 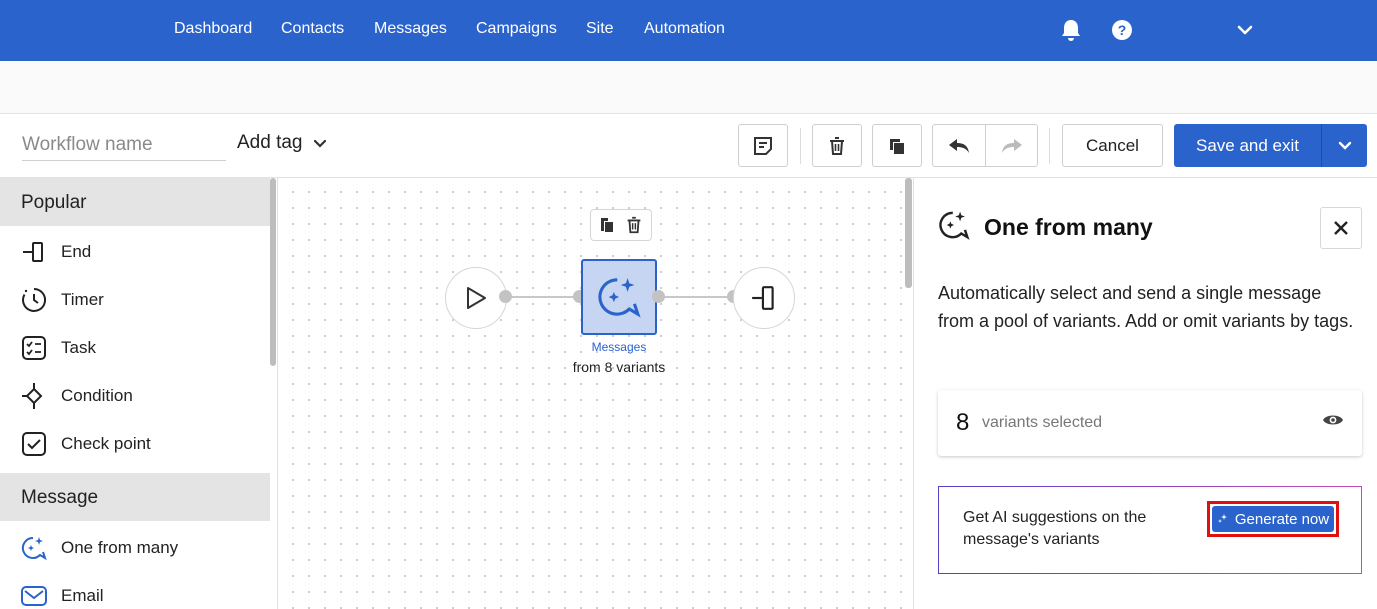 I want to click on undo-button, so click(x=959, y=145).